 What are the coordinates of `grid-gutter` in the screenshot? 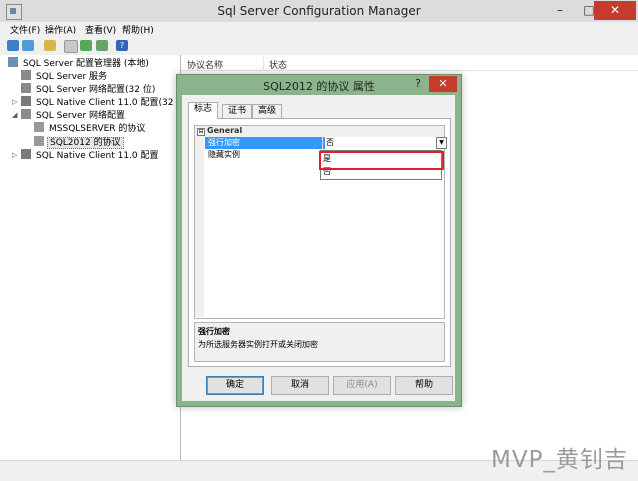 It's located at (199, 227).